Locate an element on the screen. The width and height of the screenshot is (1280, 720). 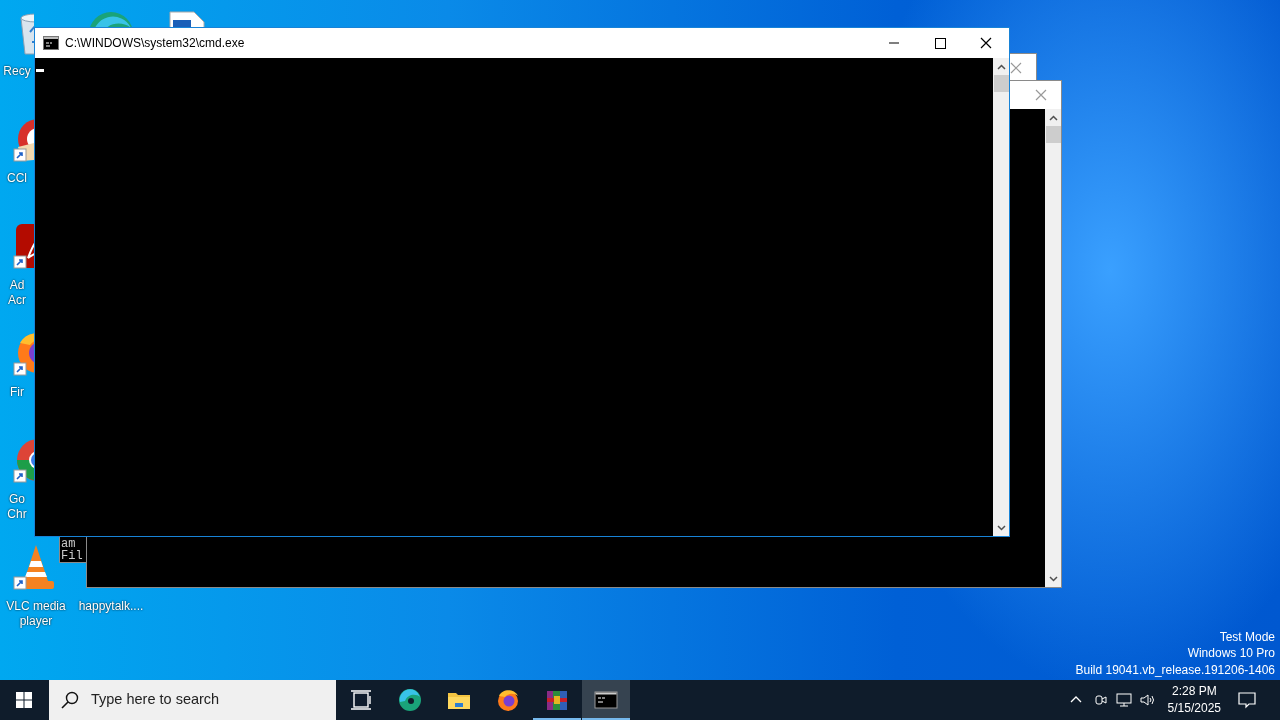
watermark-text: Build 19041.vb_release.191206-1406 is located at coordinates (1175, 669).